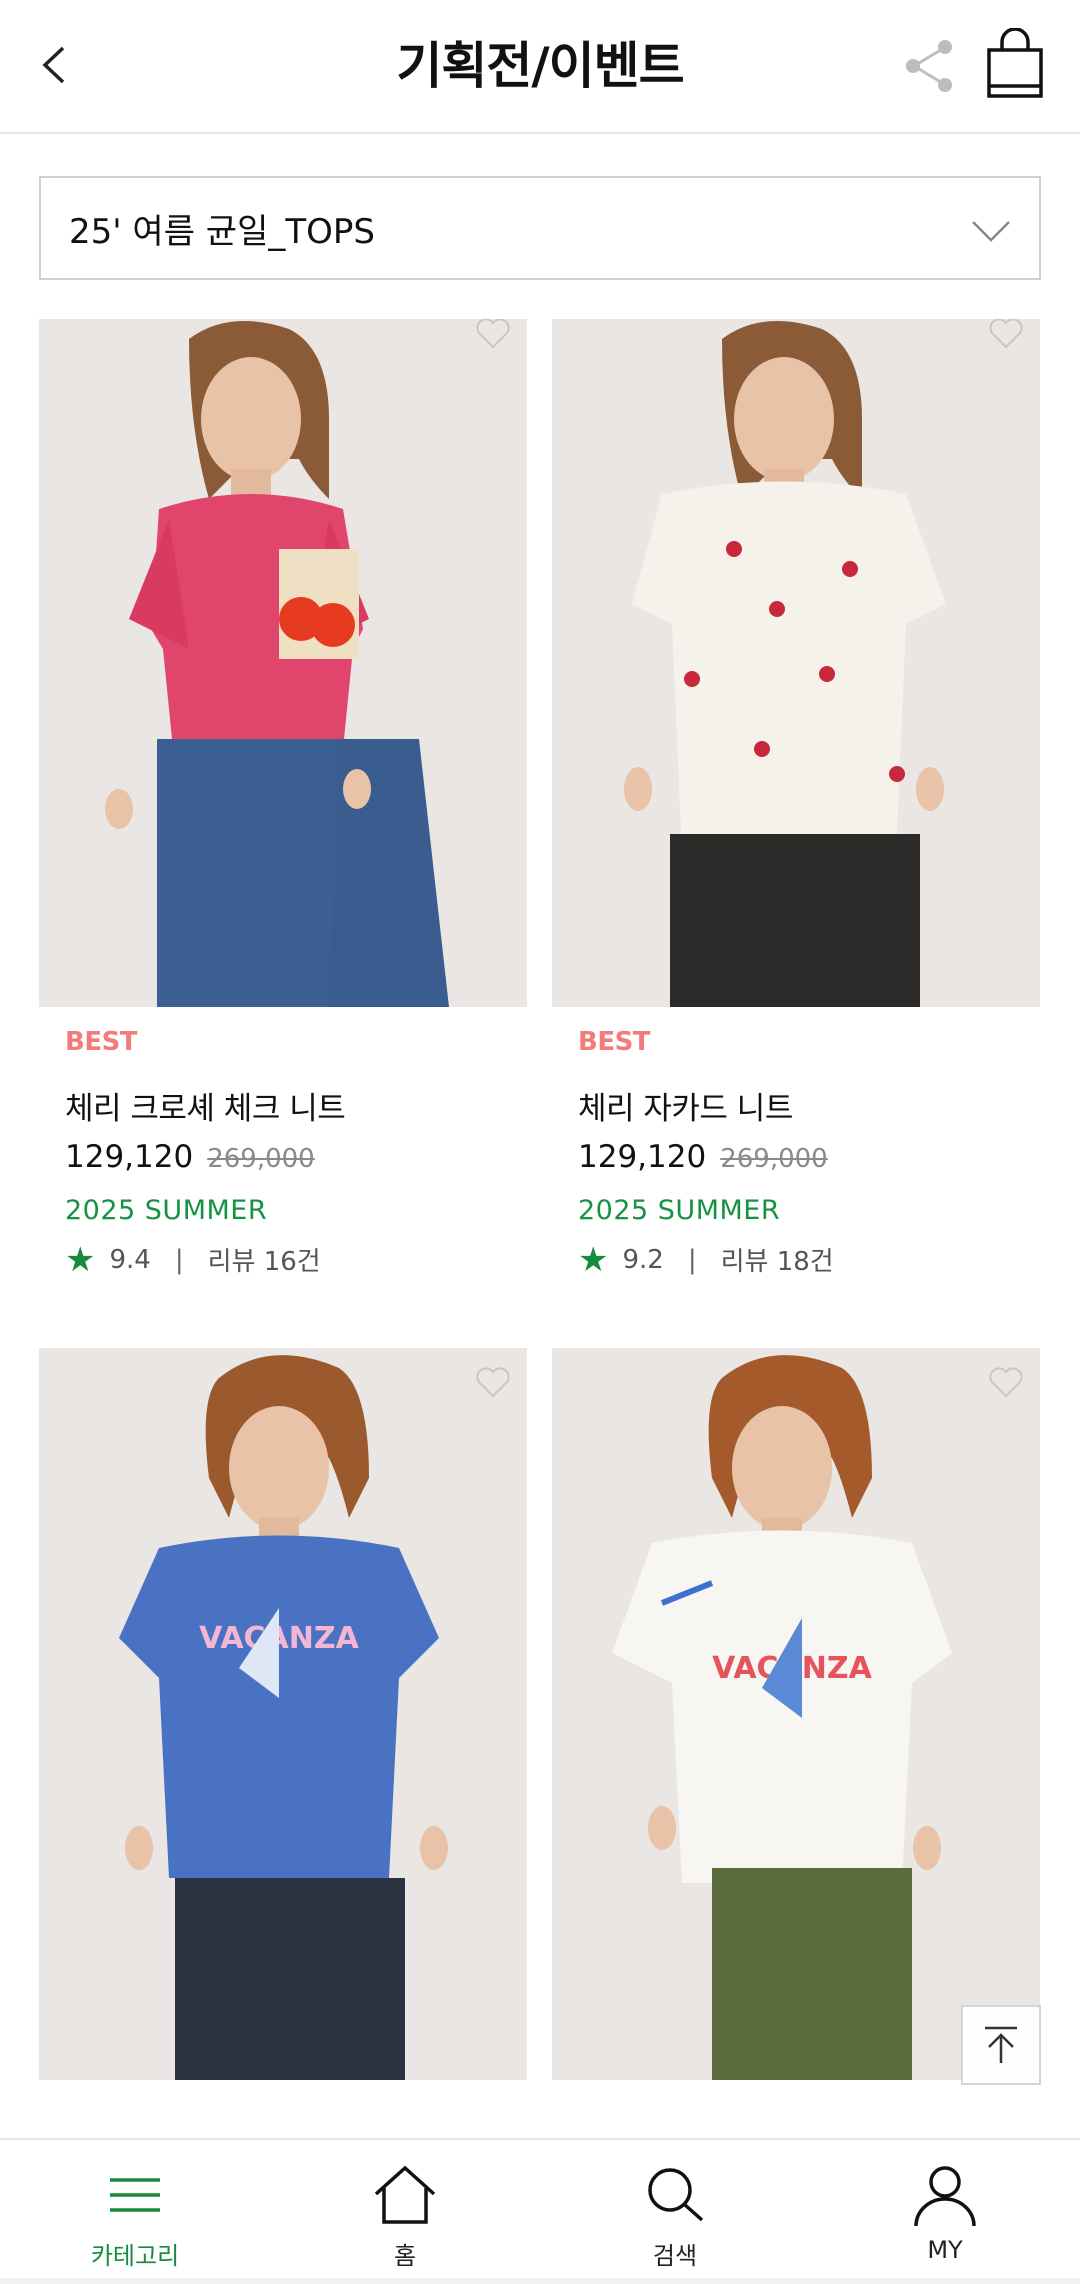 The image size is (1080, 2284). I want to click on share-button, so click(930, 66).